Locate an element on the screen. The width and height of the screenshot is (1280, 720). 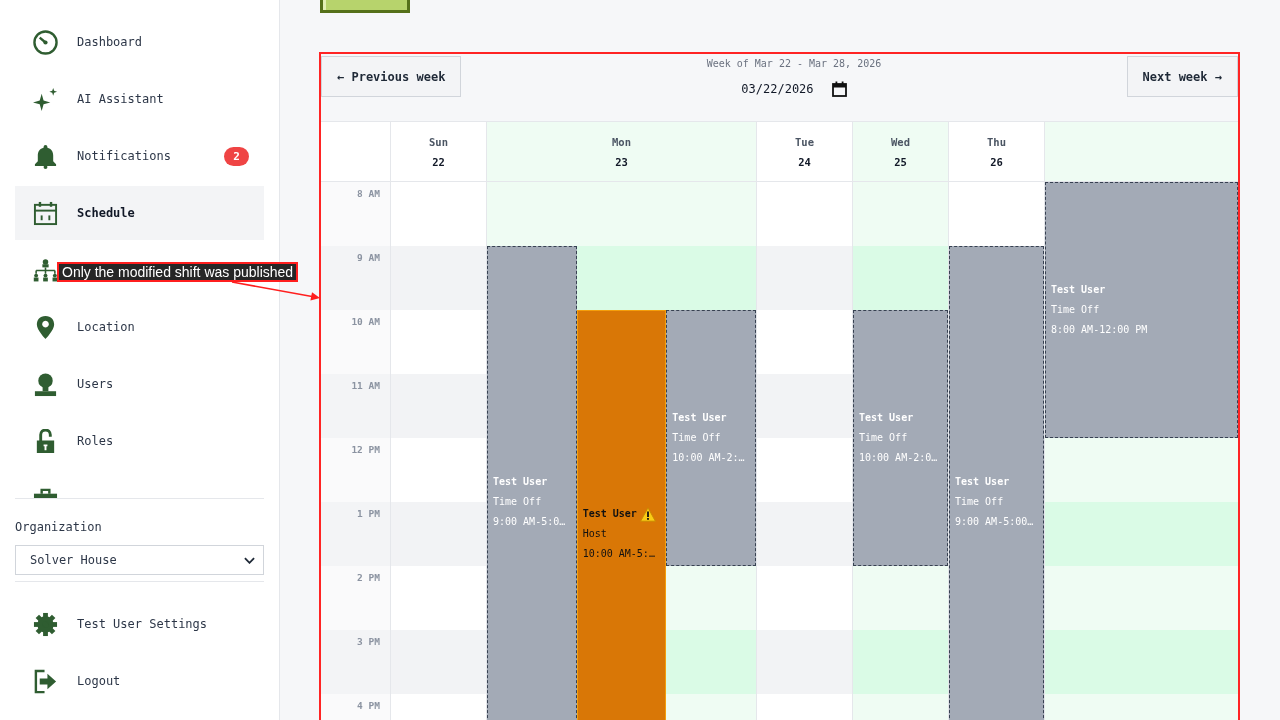
nav-item: Users is located at coordinates (139, 384).